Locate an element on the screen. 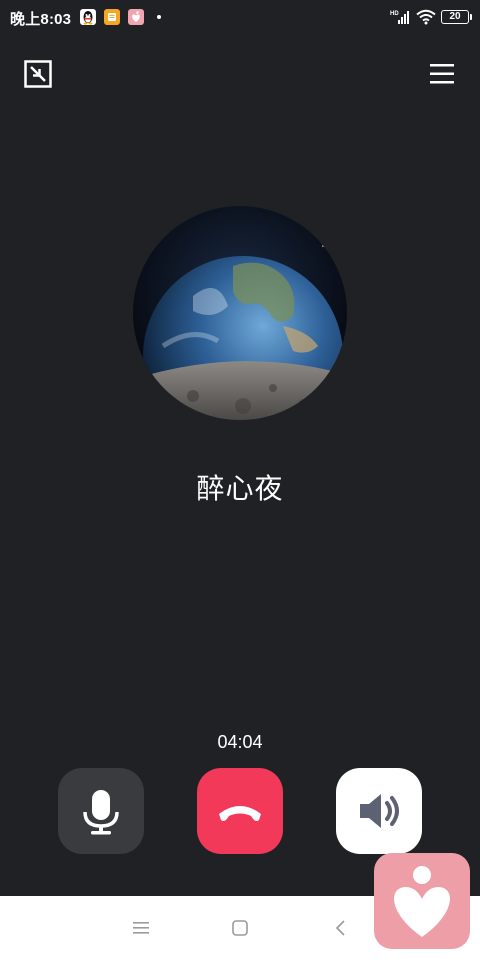  heart-person-icon is located at coordinates (422, 901).